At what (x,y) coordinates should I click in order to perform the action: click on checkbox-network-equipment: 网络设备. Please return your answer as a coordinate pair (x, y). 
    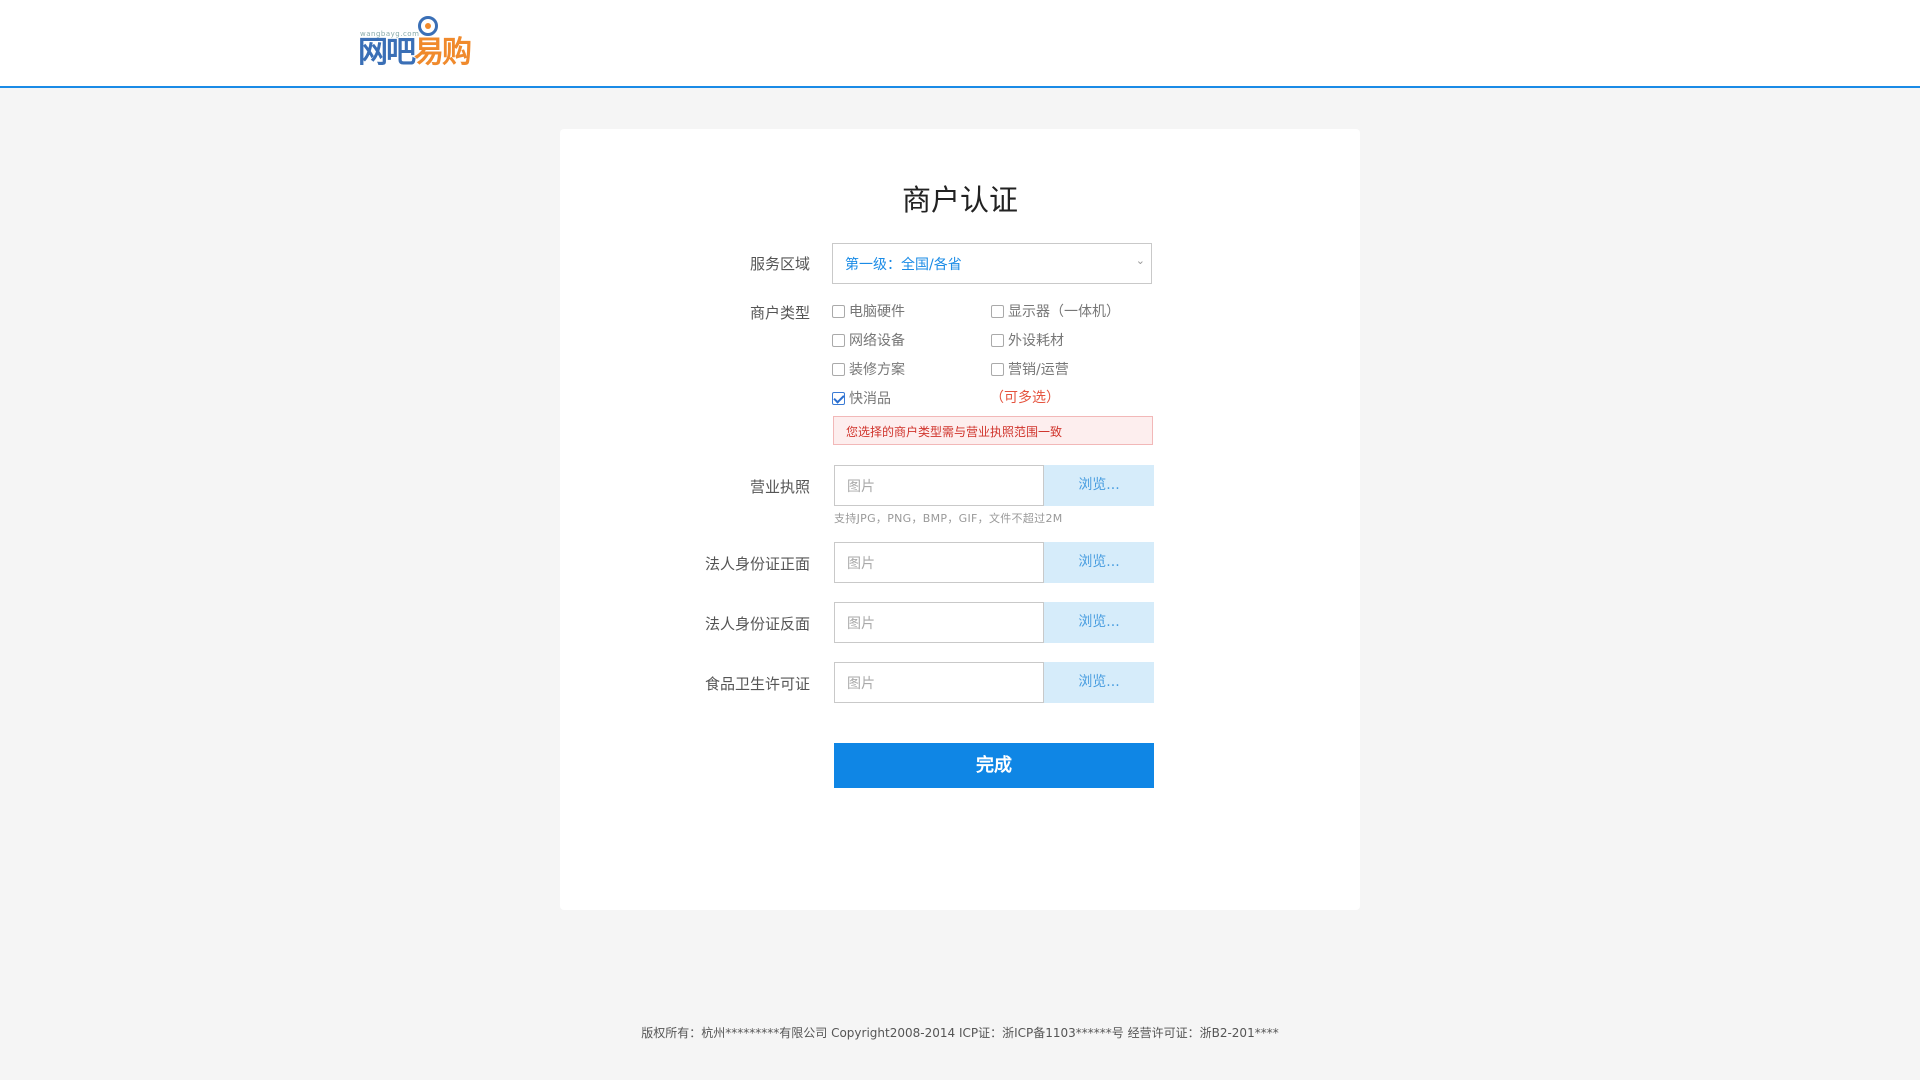
    Looking at the image, I should click on (868, 340).